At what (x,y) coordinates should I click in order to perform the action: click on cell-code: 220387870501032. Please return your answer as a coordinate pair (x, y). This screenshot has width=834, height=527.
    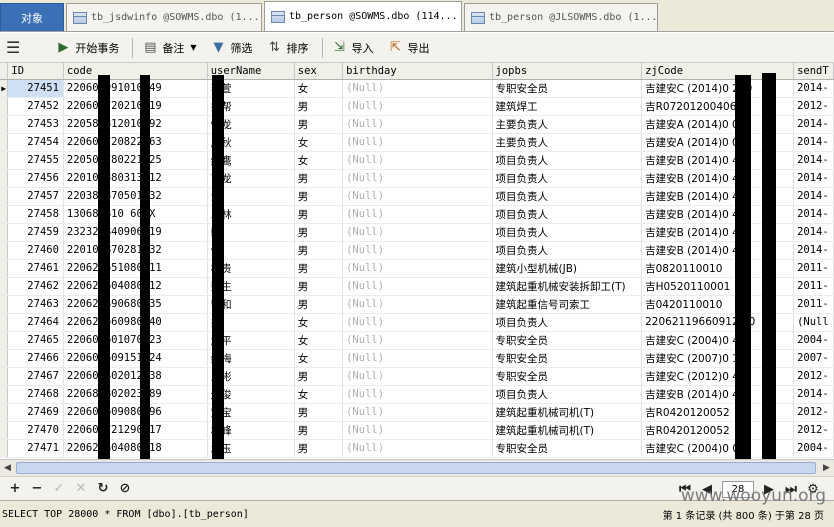
    Looking at the image, I should click on (135, 196).